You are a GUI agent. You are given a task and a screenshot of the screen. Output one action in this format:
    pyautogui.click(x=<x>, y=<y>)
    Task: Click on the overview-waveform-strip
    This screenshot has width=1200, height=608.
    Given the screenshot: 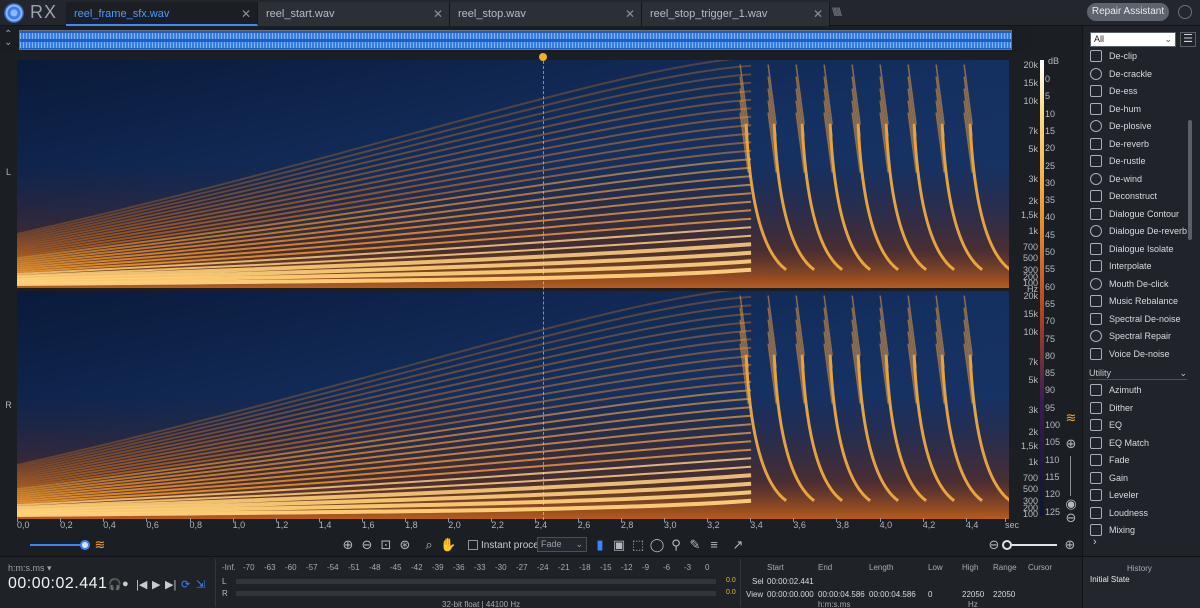 What is the action you would take?
    pyautogui.click(x=515, y=40)
    